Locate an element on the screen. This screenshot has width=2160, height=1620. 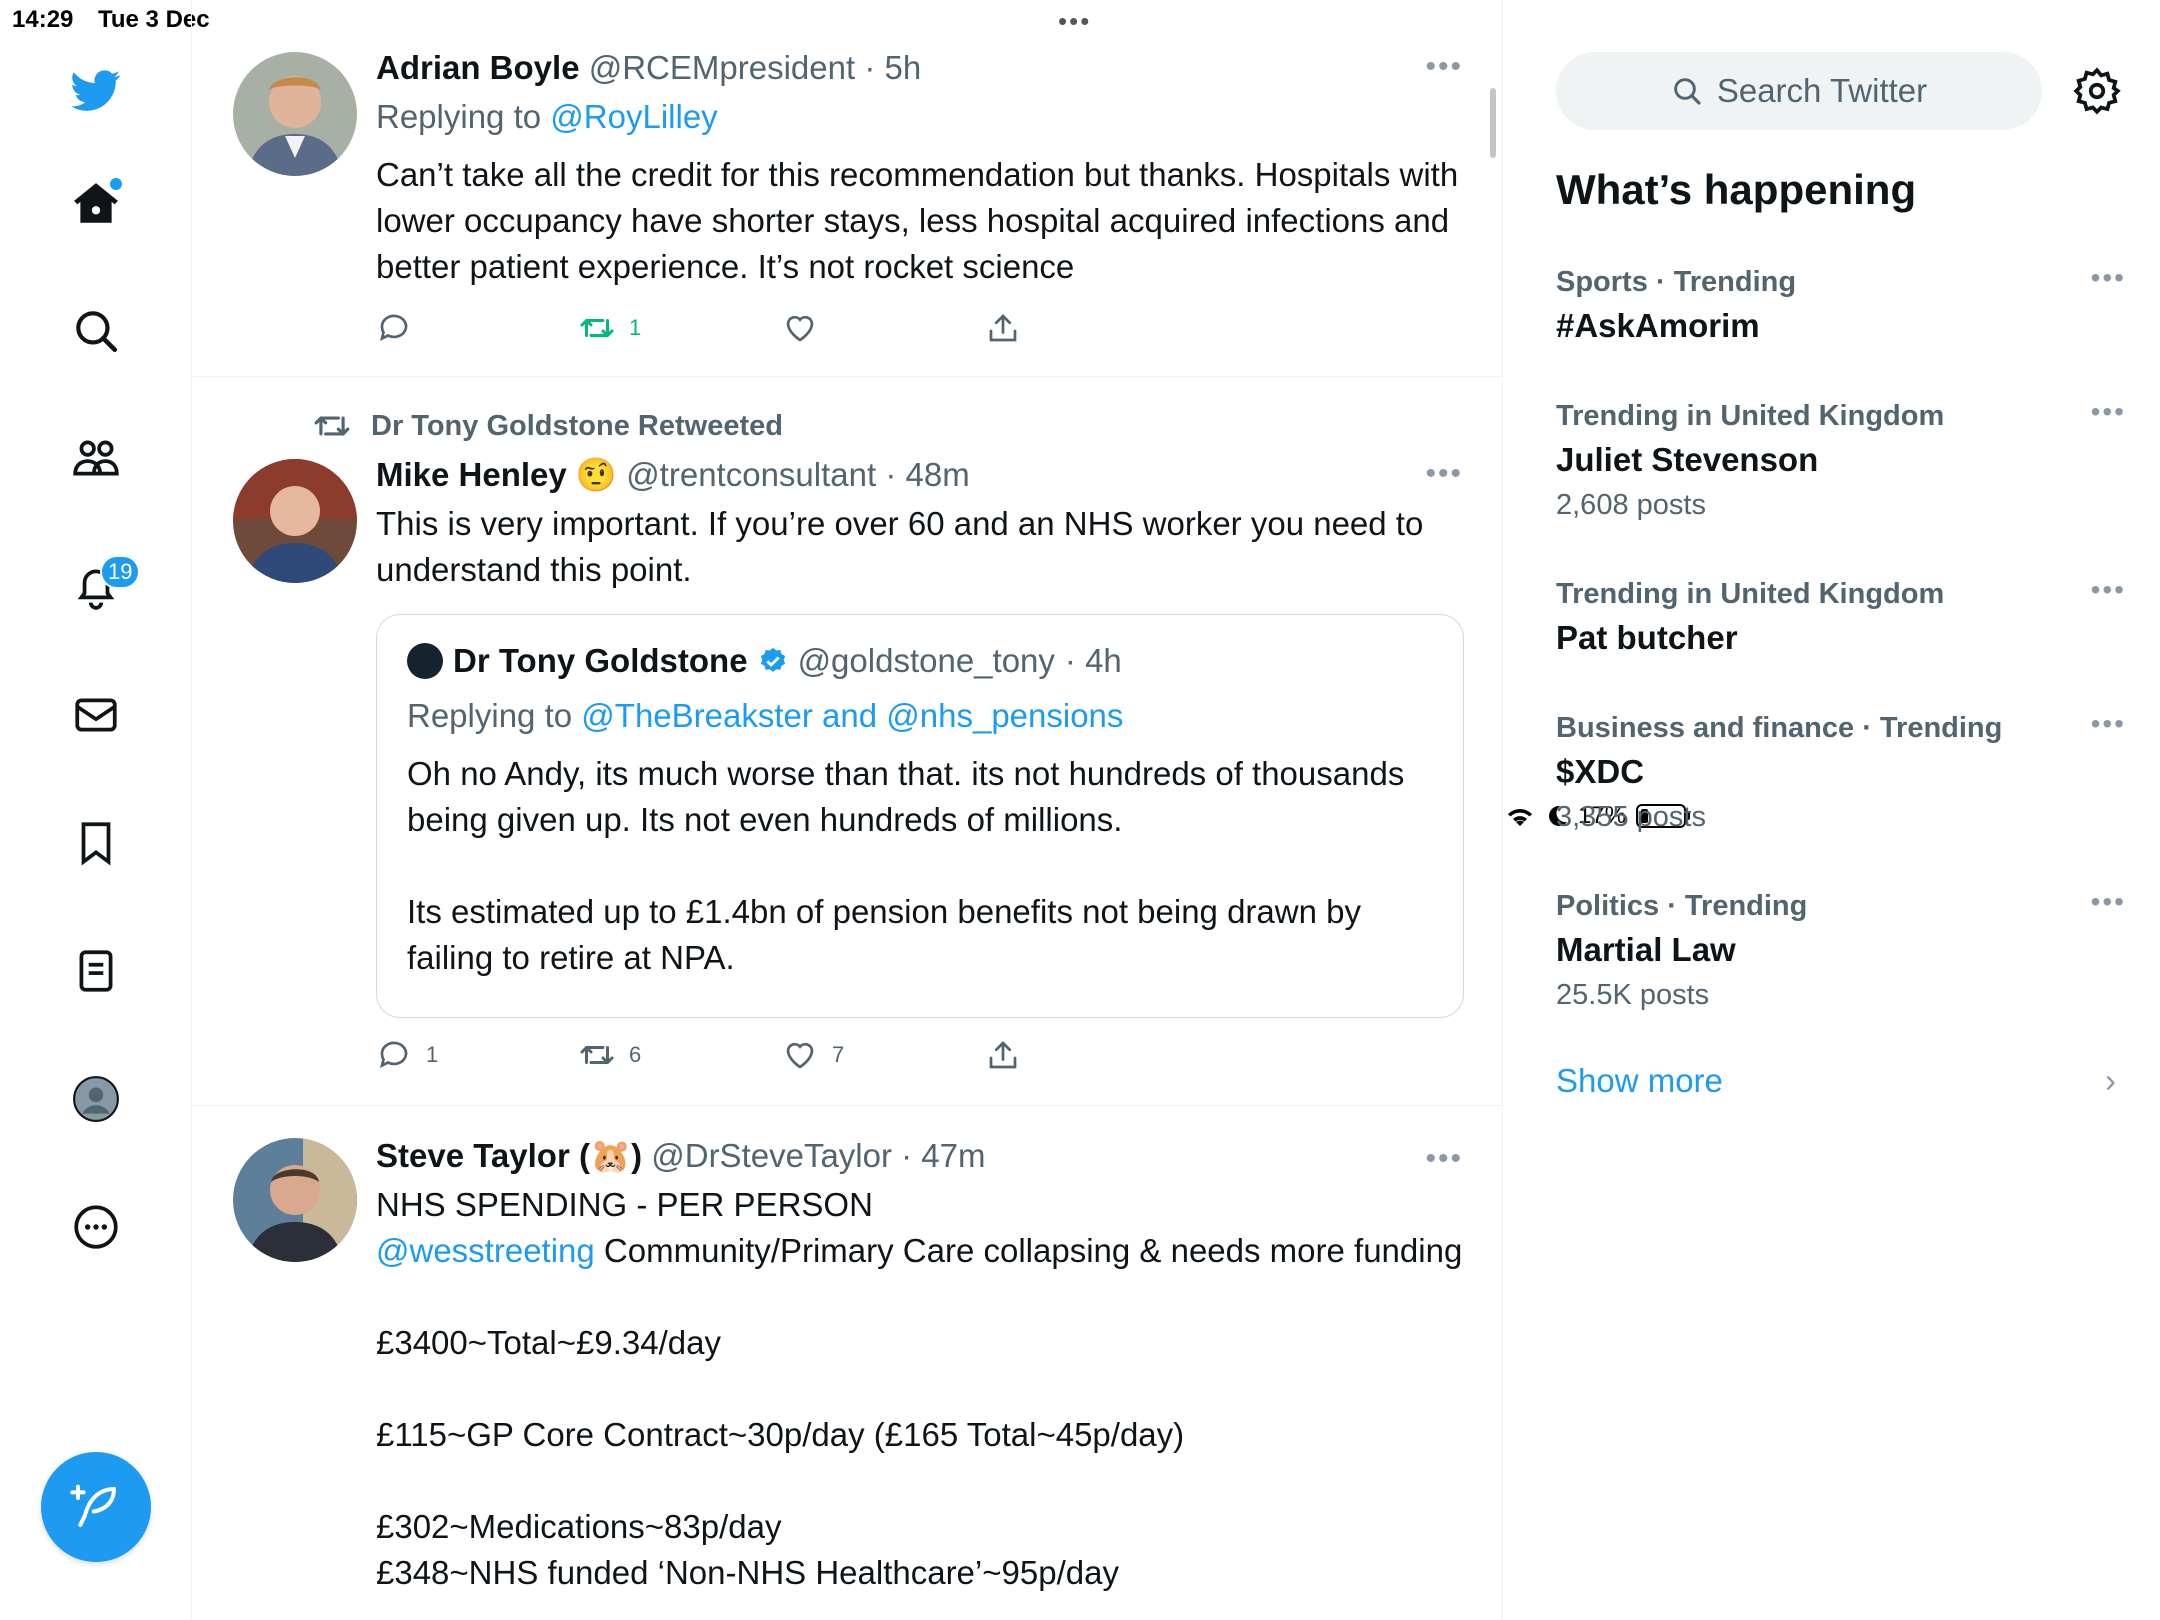
search-input: Search Twitter is located at coordinates (1799, 91).